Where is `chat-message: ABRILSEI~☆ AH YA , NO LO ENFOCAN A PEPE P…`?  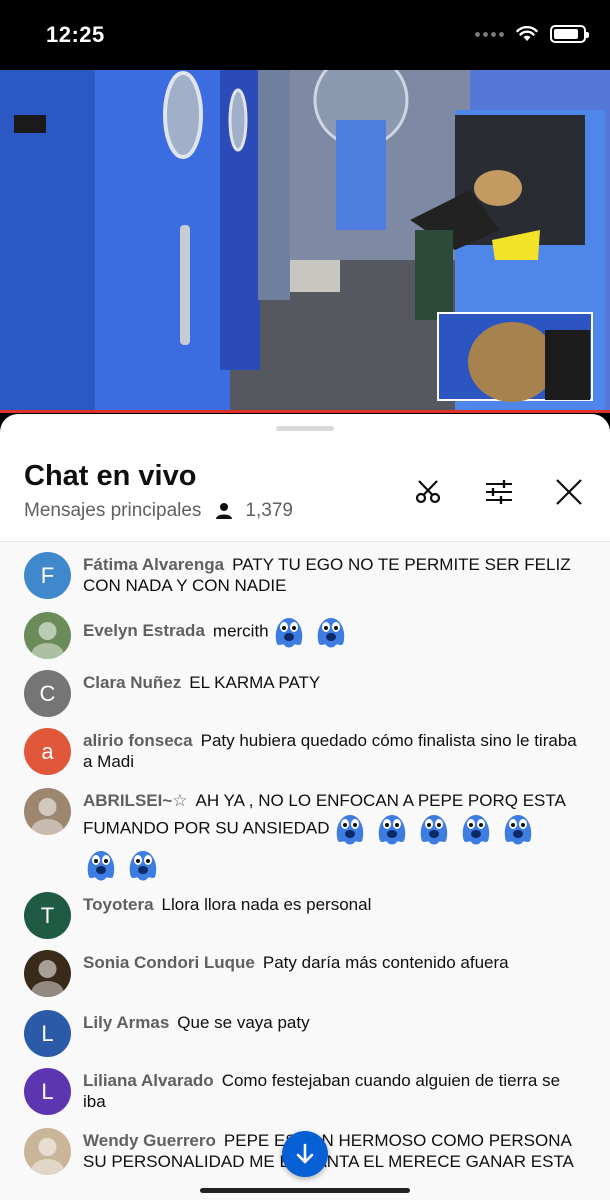
chat-message: ABRILSEI~☆ AH YA , NO LO ENFOCAN A PEPE P… is located at coordinates (309, 835).